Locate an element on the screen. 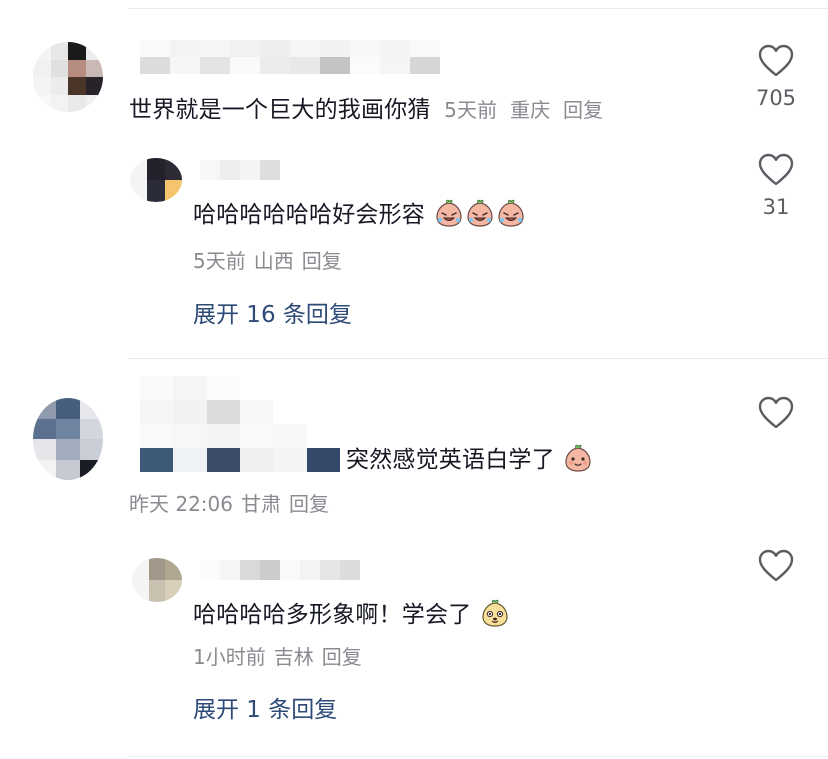 The image size is (828, 759). like-button: 705 is located at coordinates (776, 77).